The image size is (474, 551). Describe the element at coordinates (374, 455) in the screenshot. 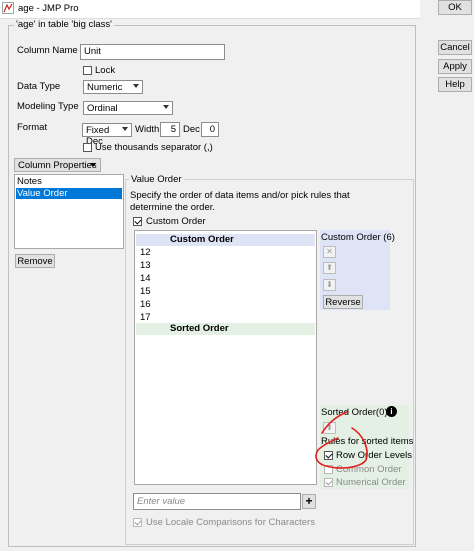

I see `row-order-levels-label: Row Order Levels` at that location.